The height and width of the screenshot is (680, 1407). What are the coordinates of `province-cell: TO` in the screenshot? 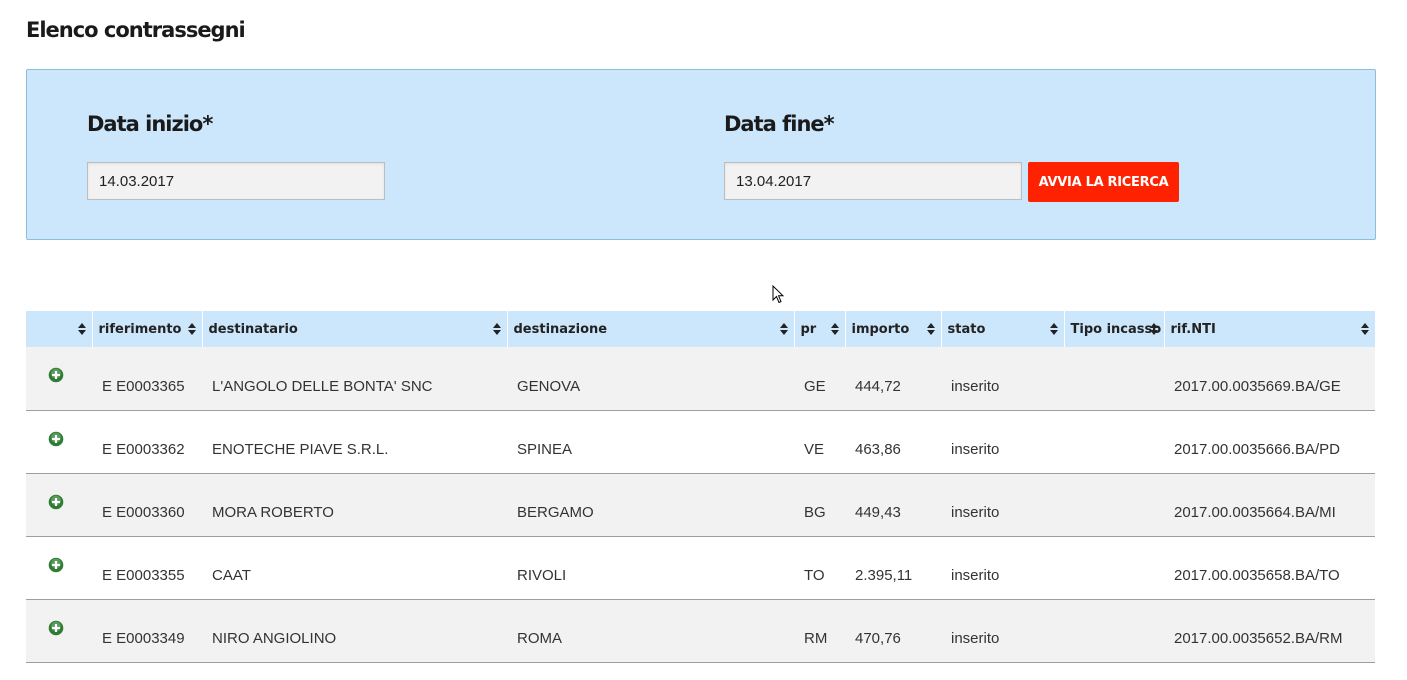 It's located at (819, 568).